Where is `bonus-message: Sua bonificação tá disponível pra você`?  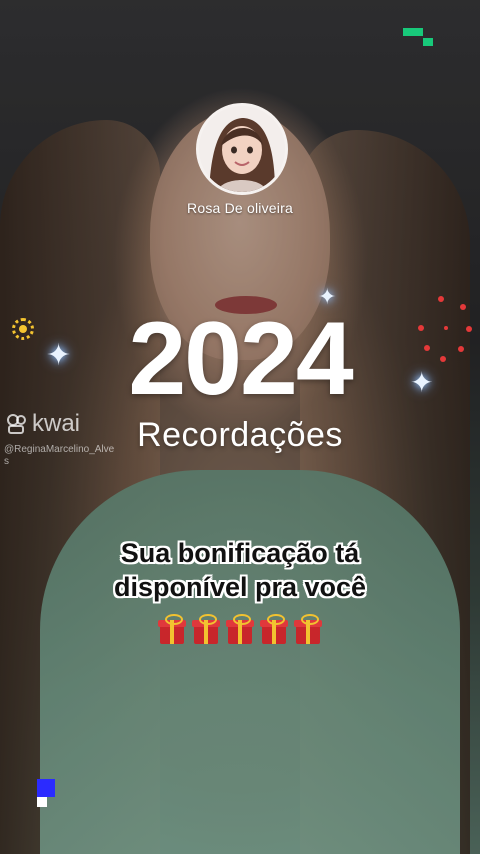
bonus-message: Sua bonificação tá disponível pra você is located at coordinates (240, 570).